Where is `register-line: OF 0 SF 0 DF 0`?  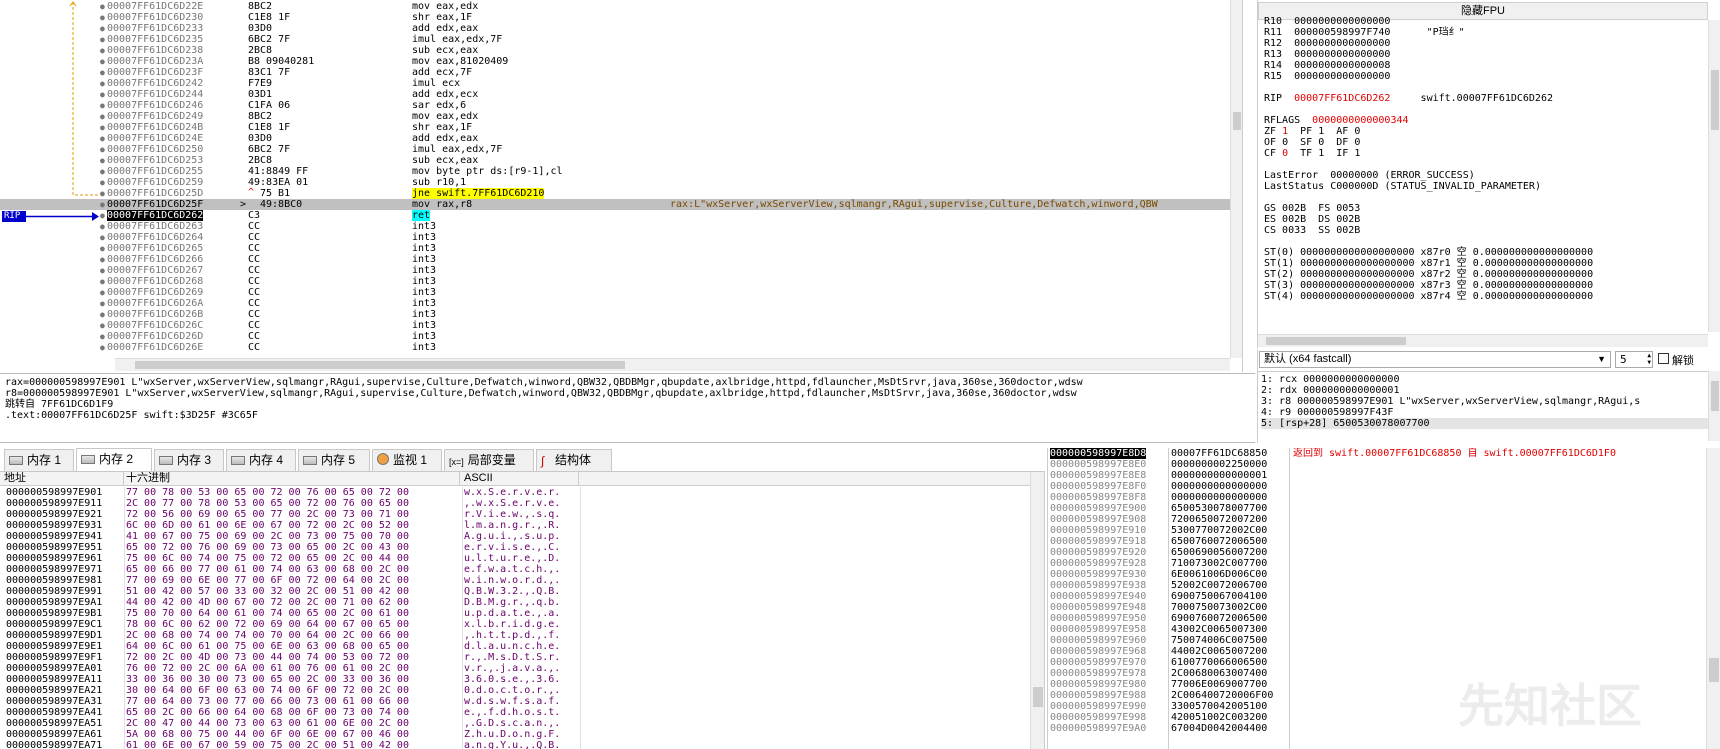
register-line: OF 0 SF 0 DF 0 is located at coordinates (1312, 142).